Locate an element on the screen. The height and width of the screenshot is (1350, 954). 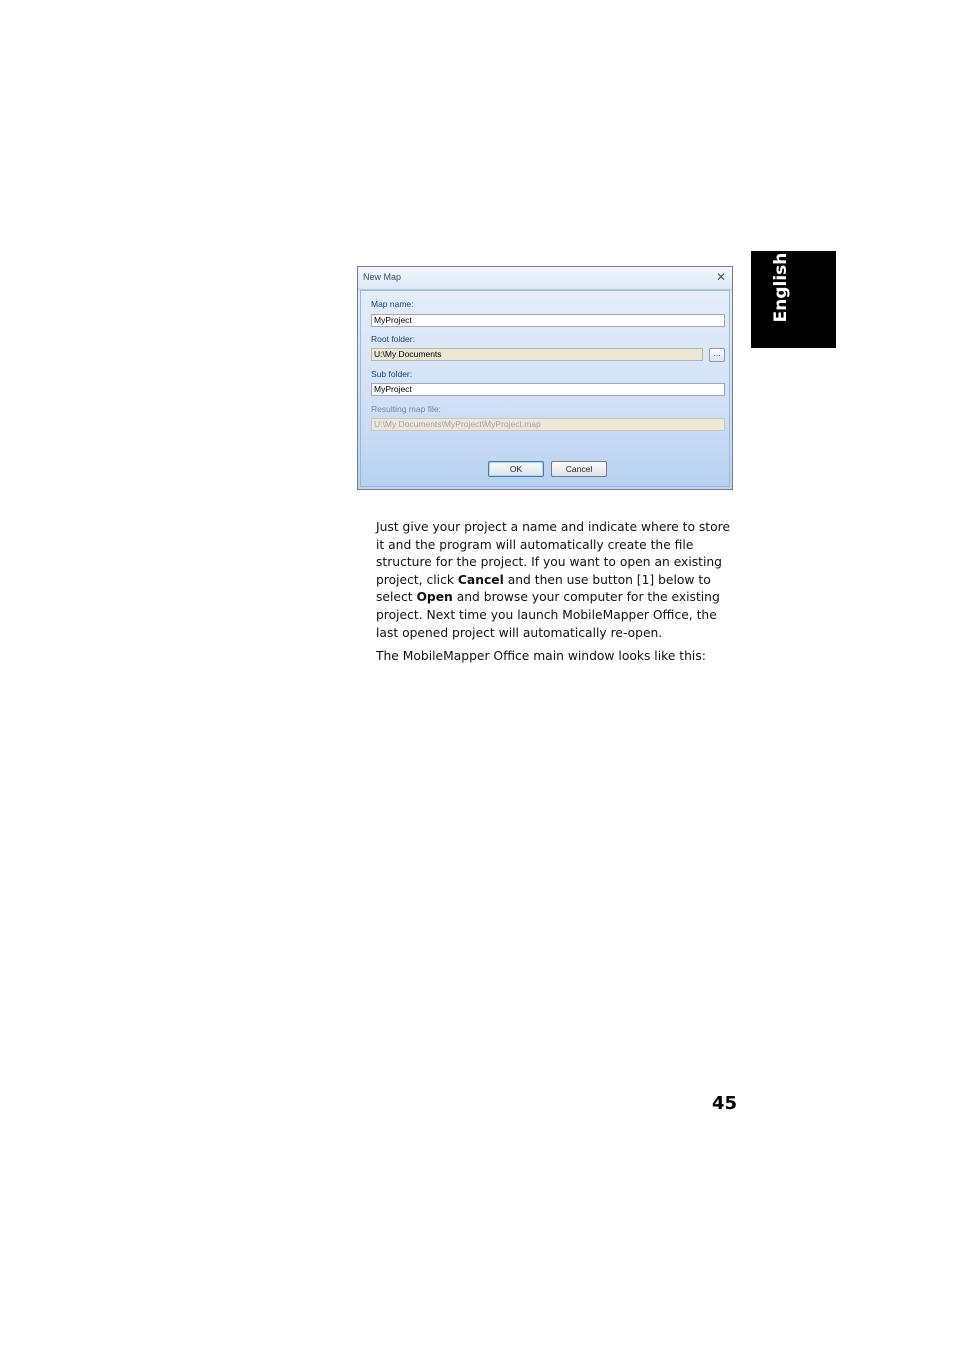
cancel-button: Cancel is located at coordinates (579, 469).